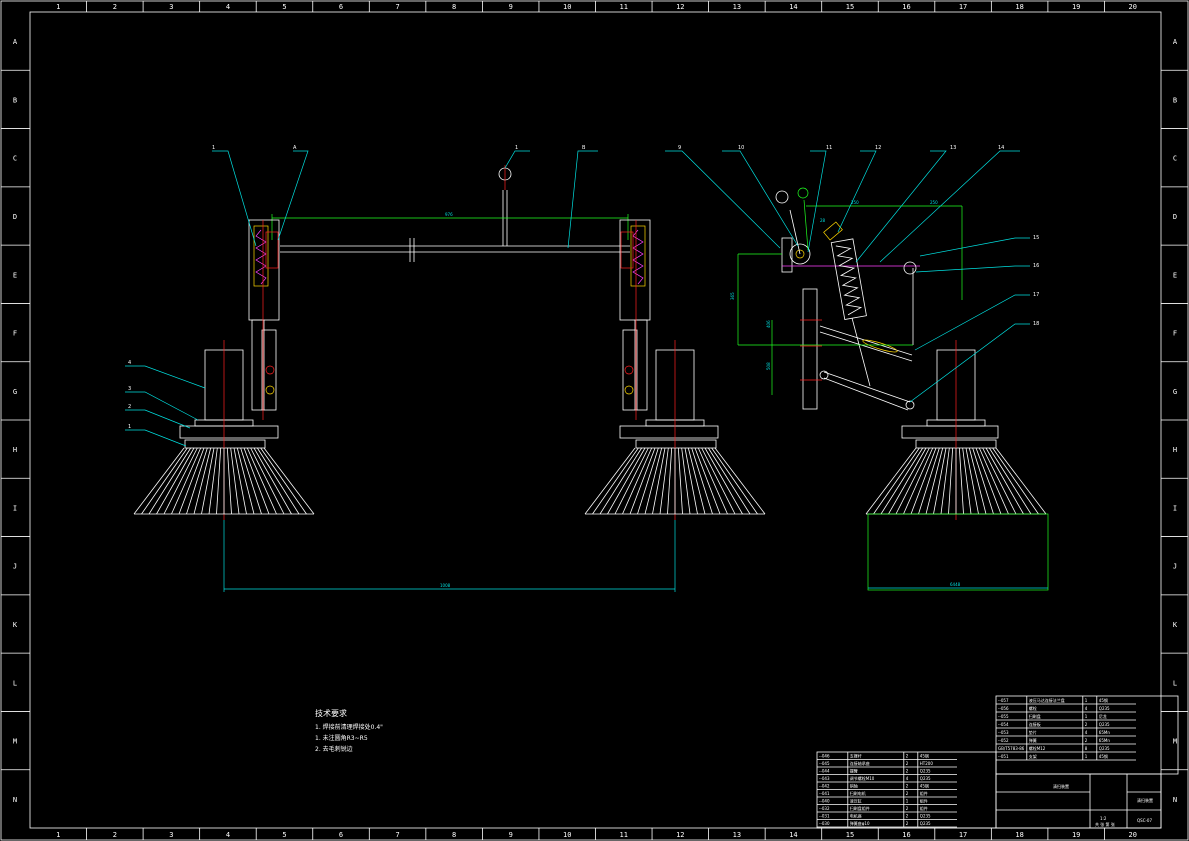  What do you see at coordinates (824, 801) in the screenshot?
I see `parts-cell: --040` at bounding box center [824, 801].